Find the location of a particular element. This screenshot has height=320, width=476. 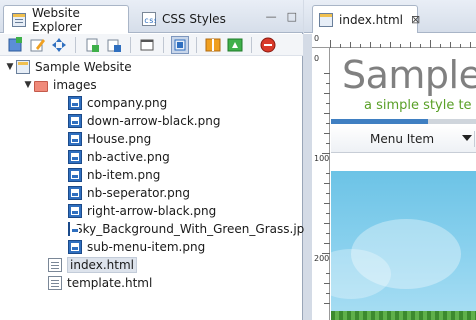

tree-item-image: House.png is located at coordinates (151, 139).